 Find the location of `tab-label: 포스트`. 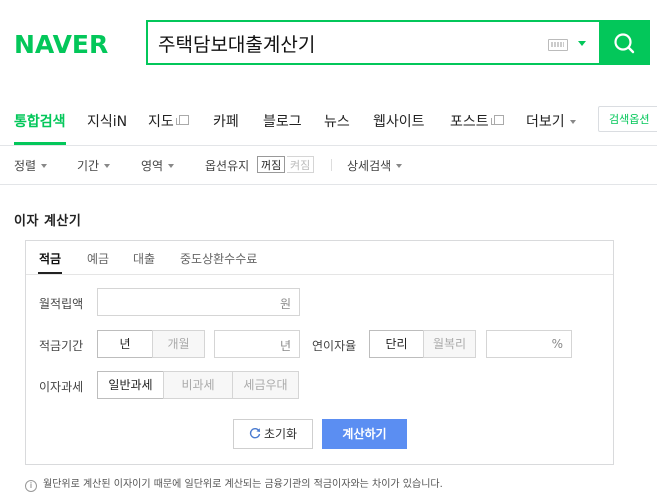

tab-label: 포스트 is located at coordinates (469, 122).